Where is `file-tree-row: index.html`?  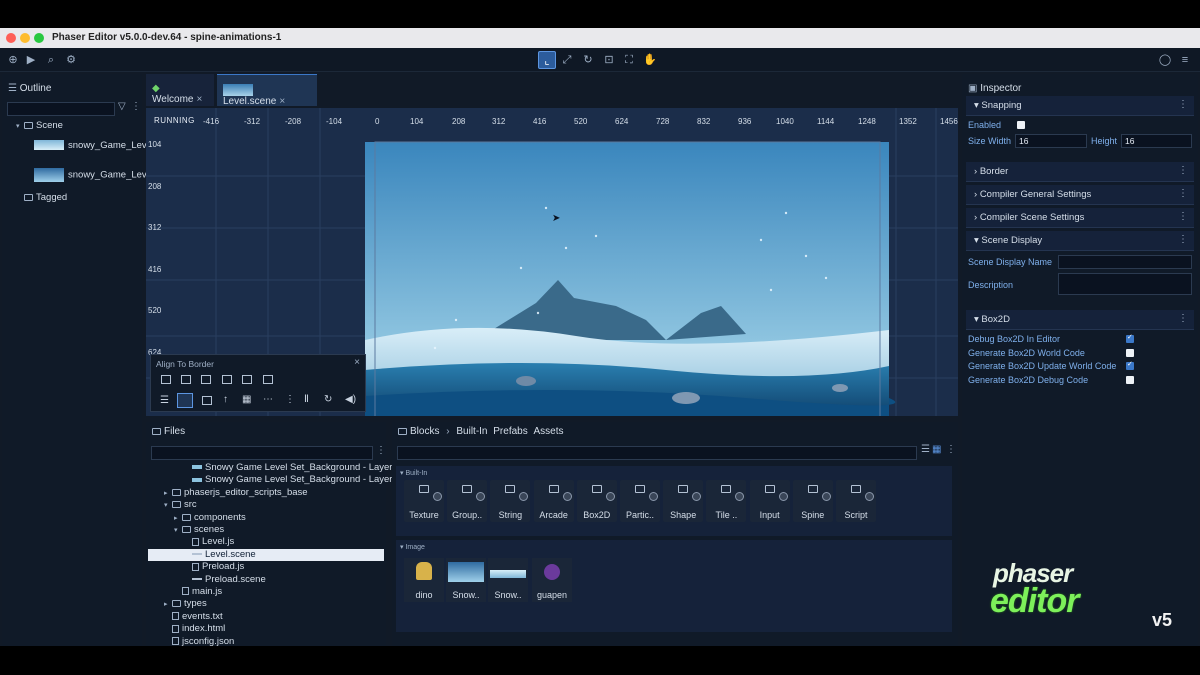 file-tree-row: index.html is located at coordinates (266, 629).